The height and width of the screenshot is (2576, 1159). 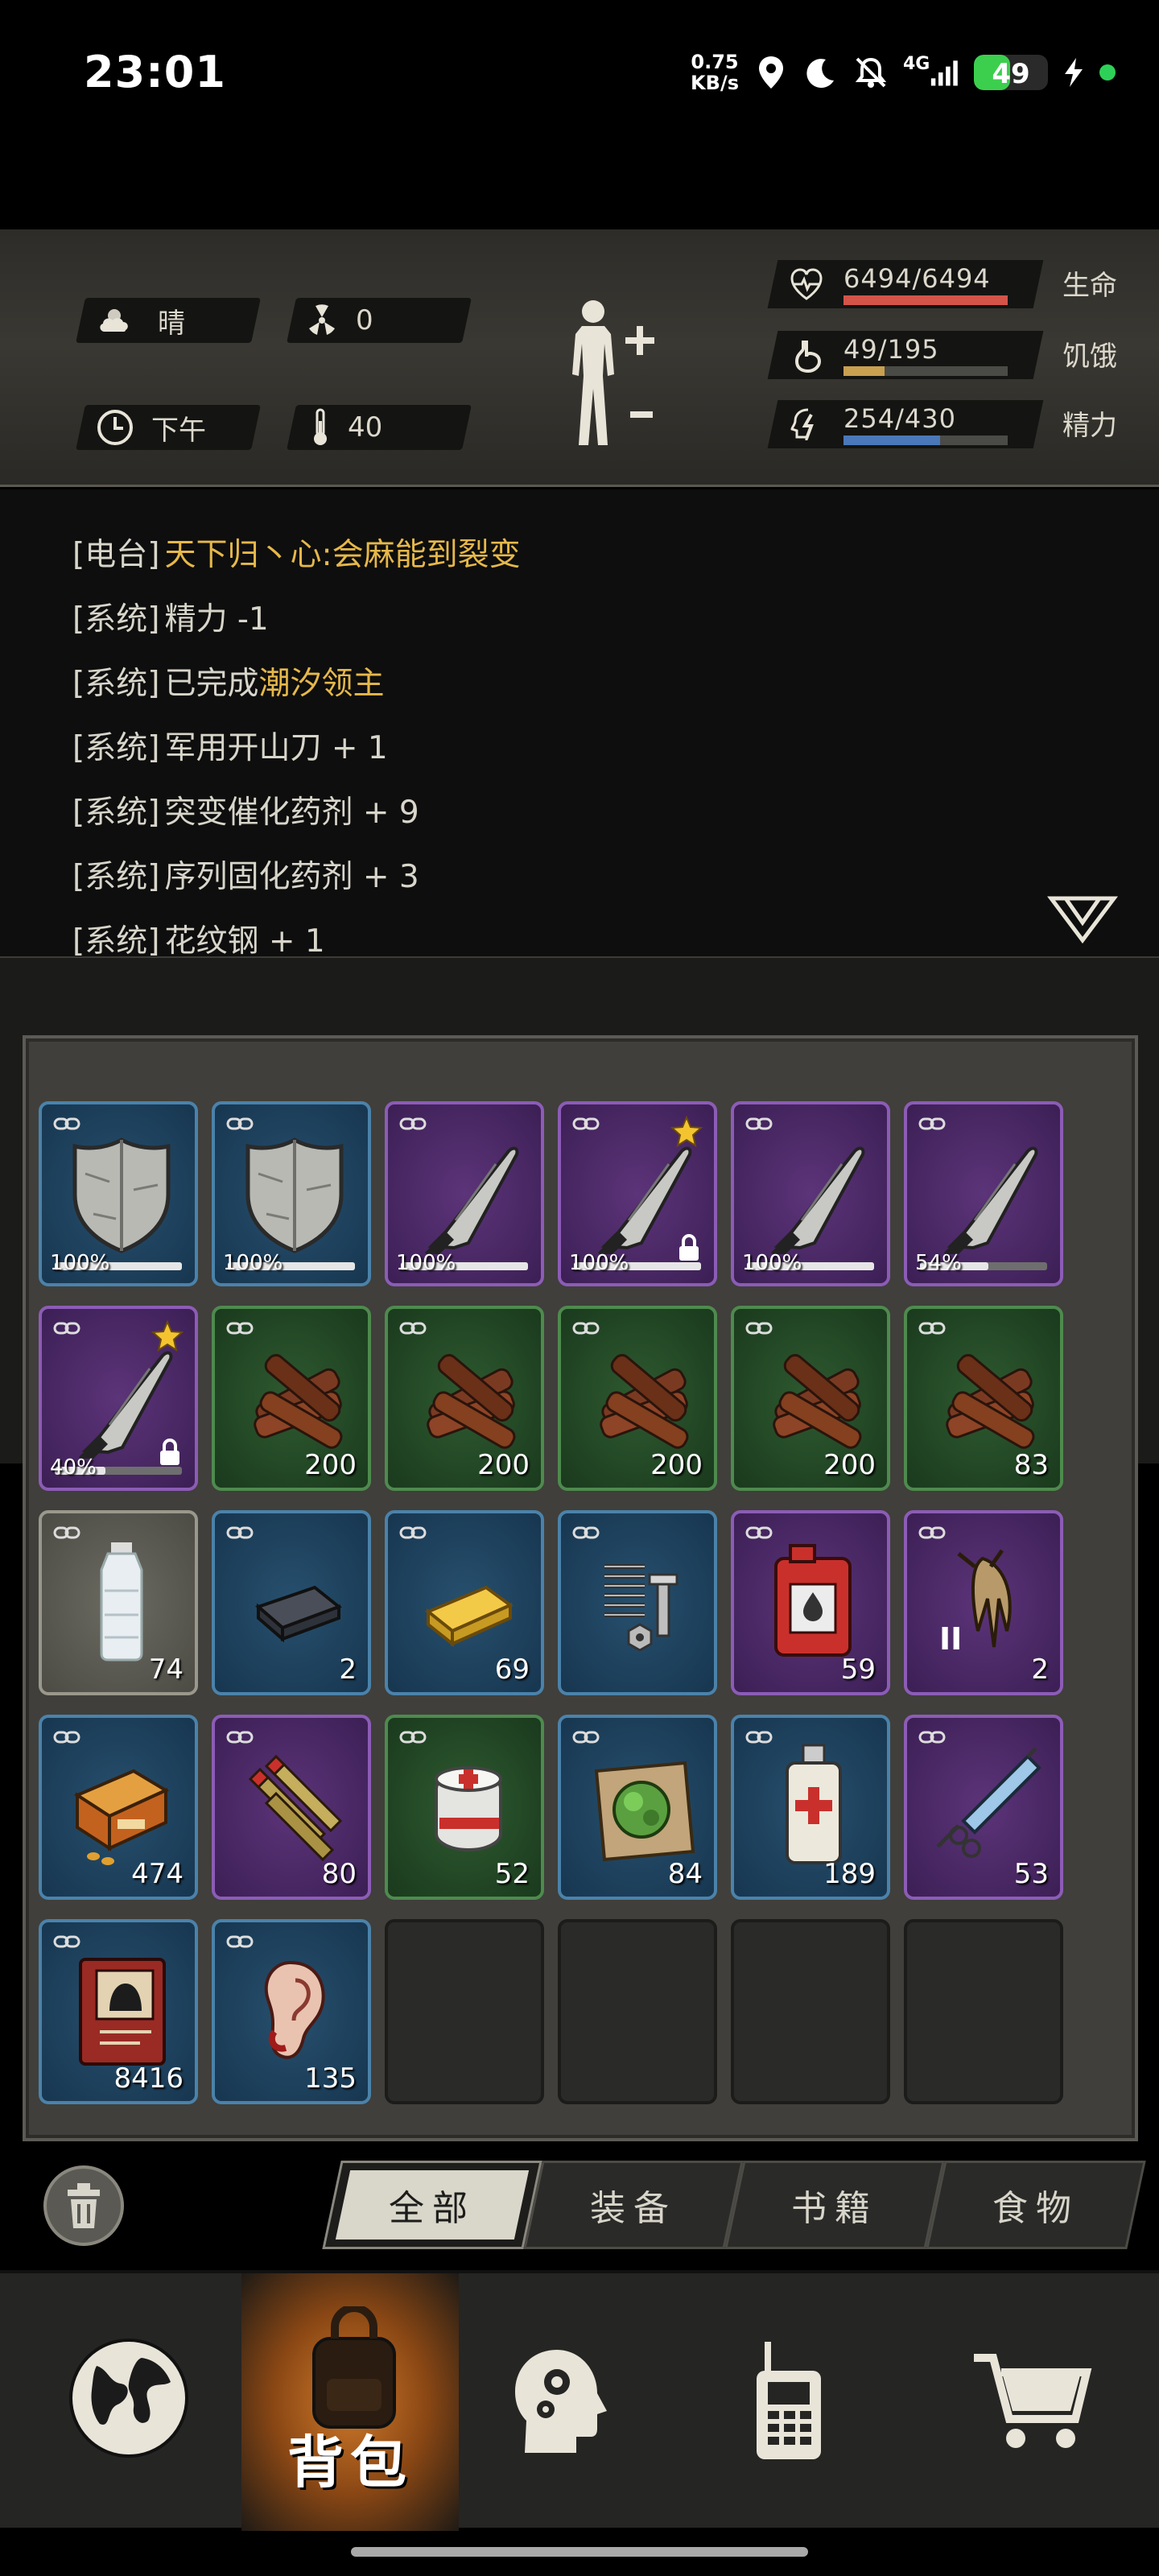 I want to click on bandage-icon, so click(x=468, y=1809).